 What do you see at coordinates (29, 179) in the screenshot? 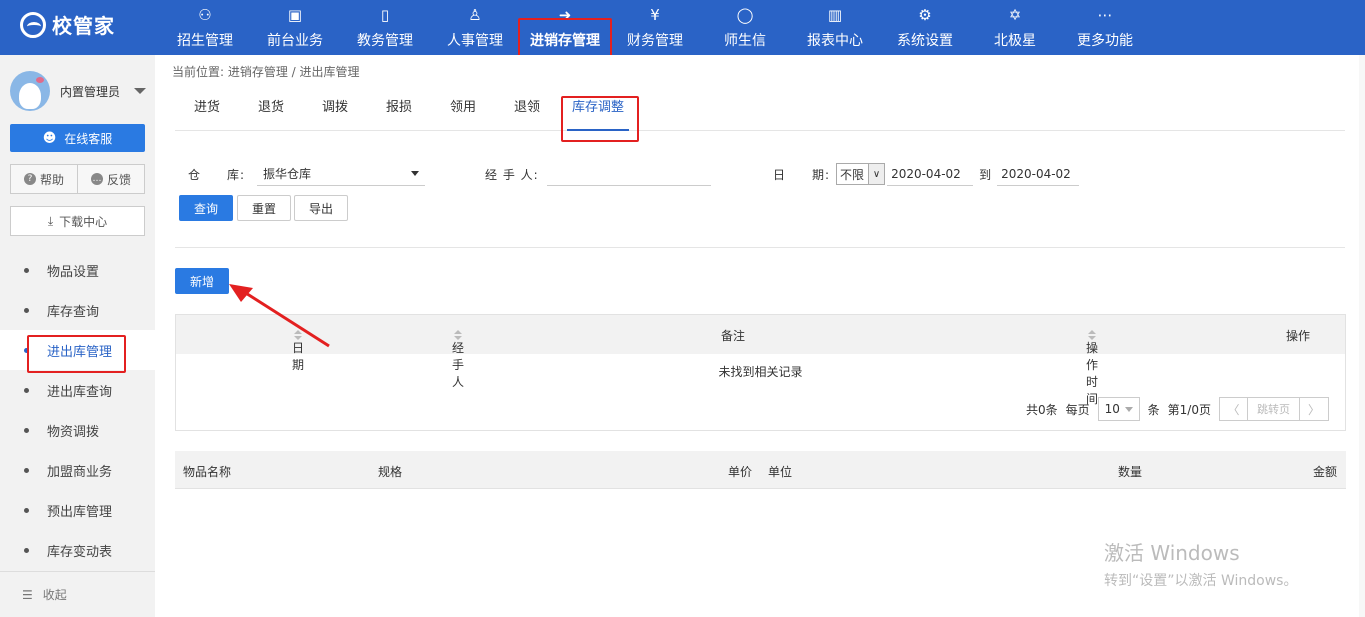
I see `question-icon: ?` at bounding box center [29, 179].